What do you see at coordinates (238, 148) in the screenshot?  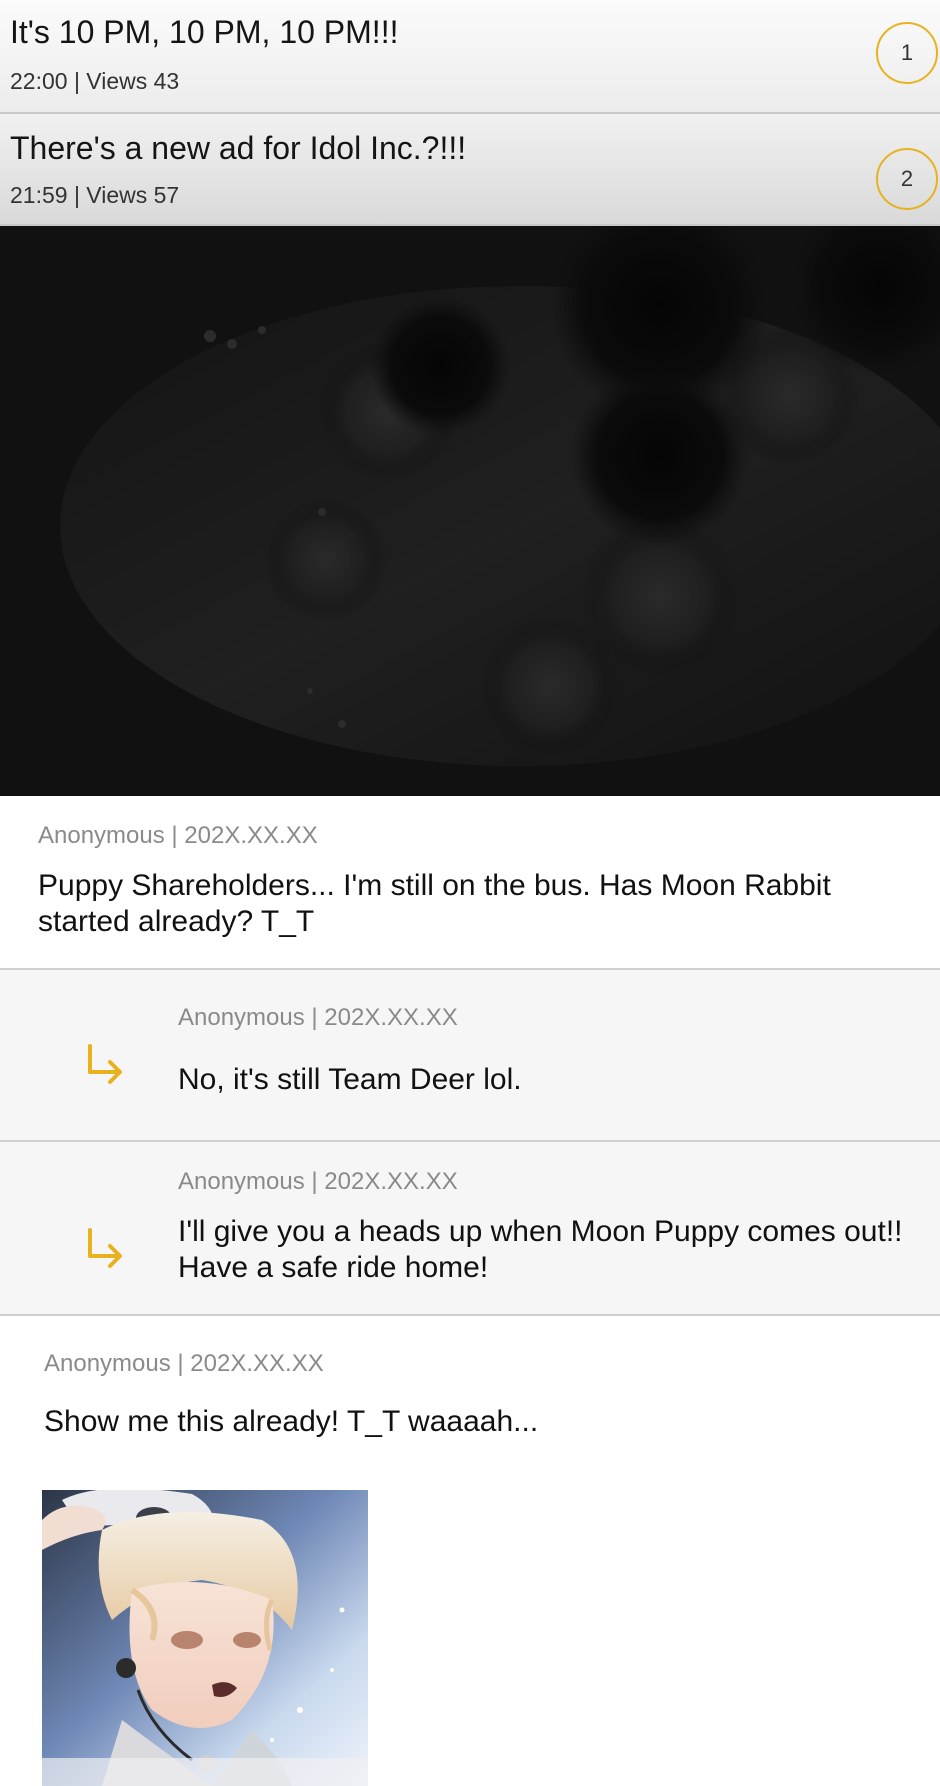 I see `post-title: There's a new ad for Idol Inc.?!!!` at bounding box center [238, 148].